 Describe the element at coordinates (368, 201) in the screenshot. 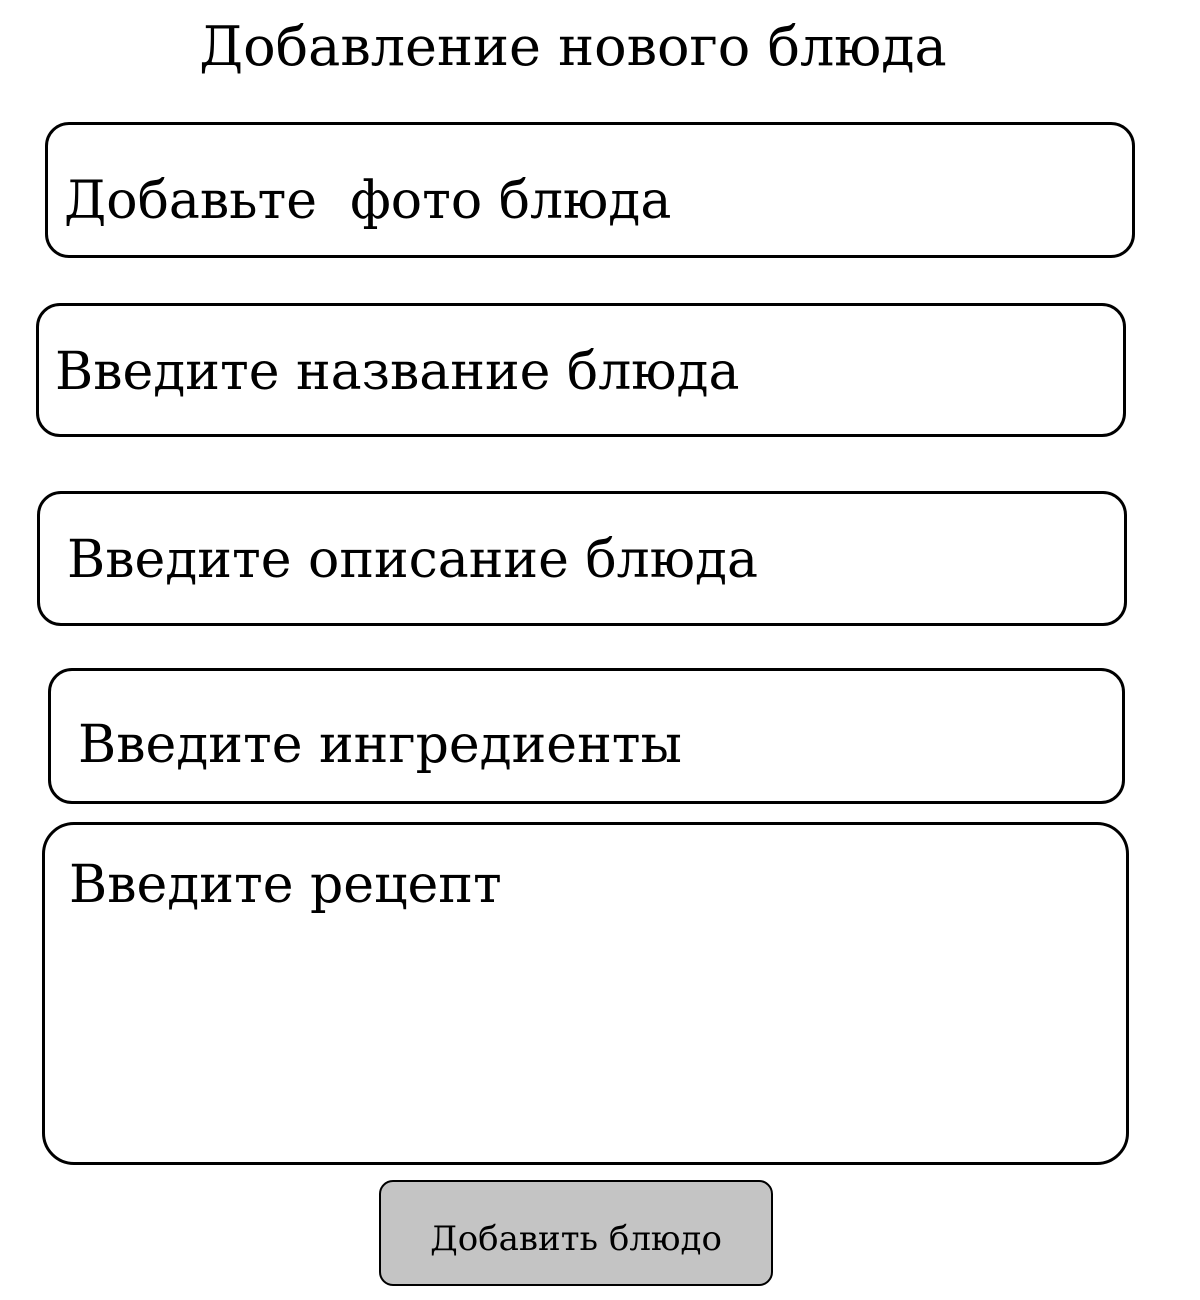

I see `add-photo-label: Добавьте фото блюда` at that location.